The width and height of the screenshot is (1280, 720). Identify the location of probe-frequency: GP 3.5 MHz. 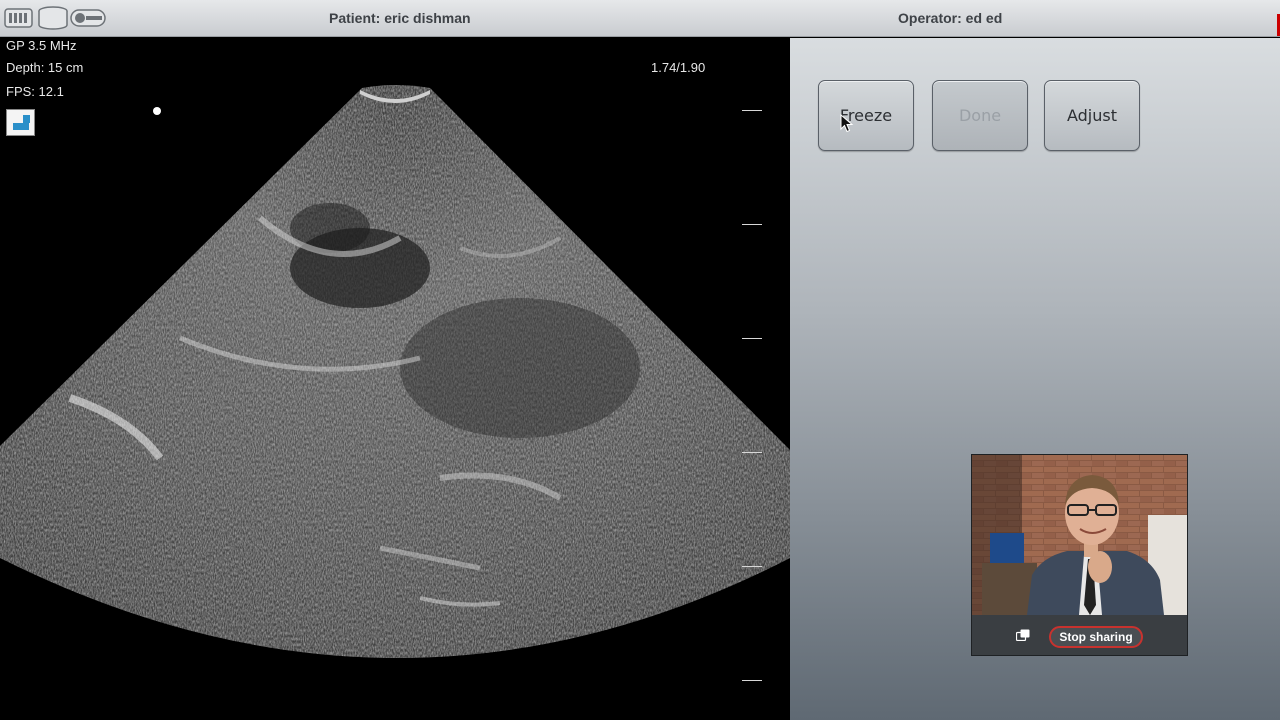
(41, 45).